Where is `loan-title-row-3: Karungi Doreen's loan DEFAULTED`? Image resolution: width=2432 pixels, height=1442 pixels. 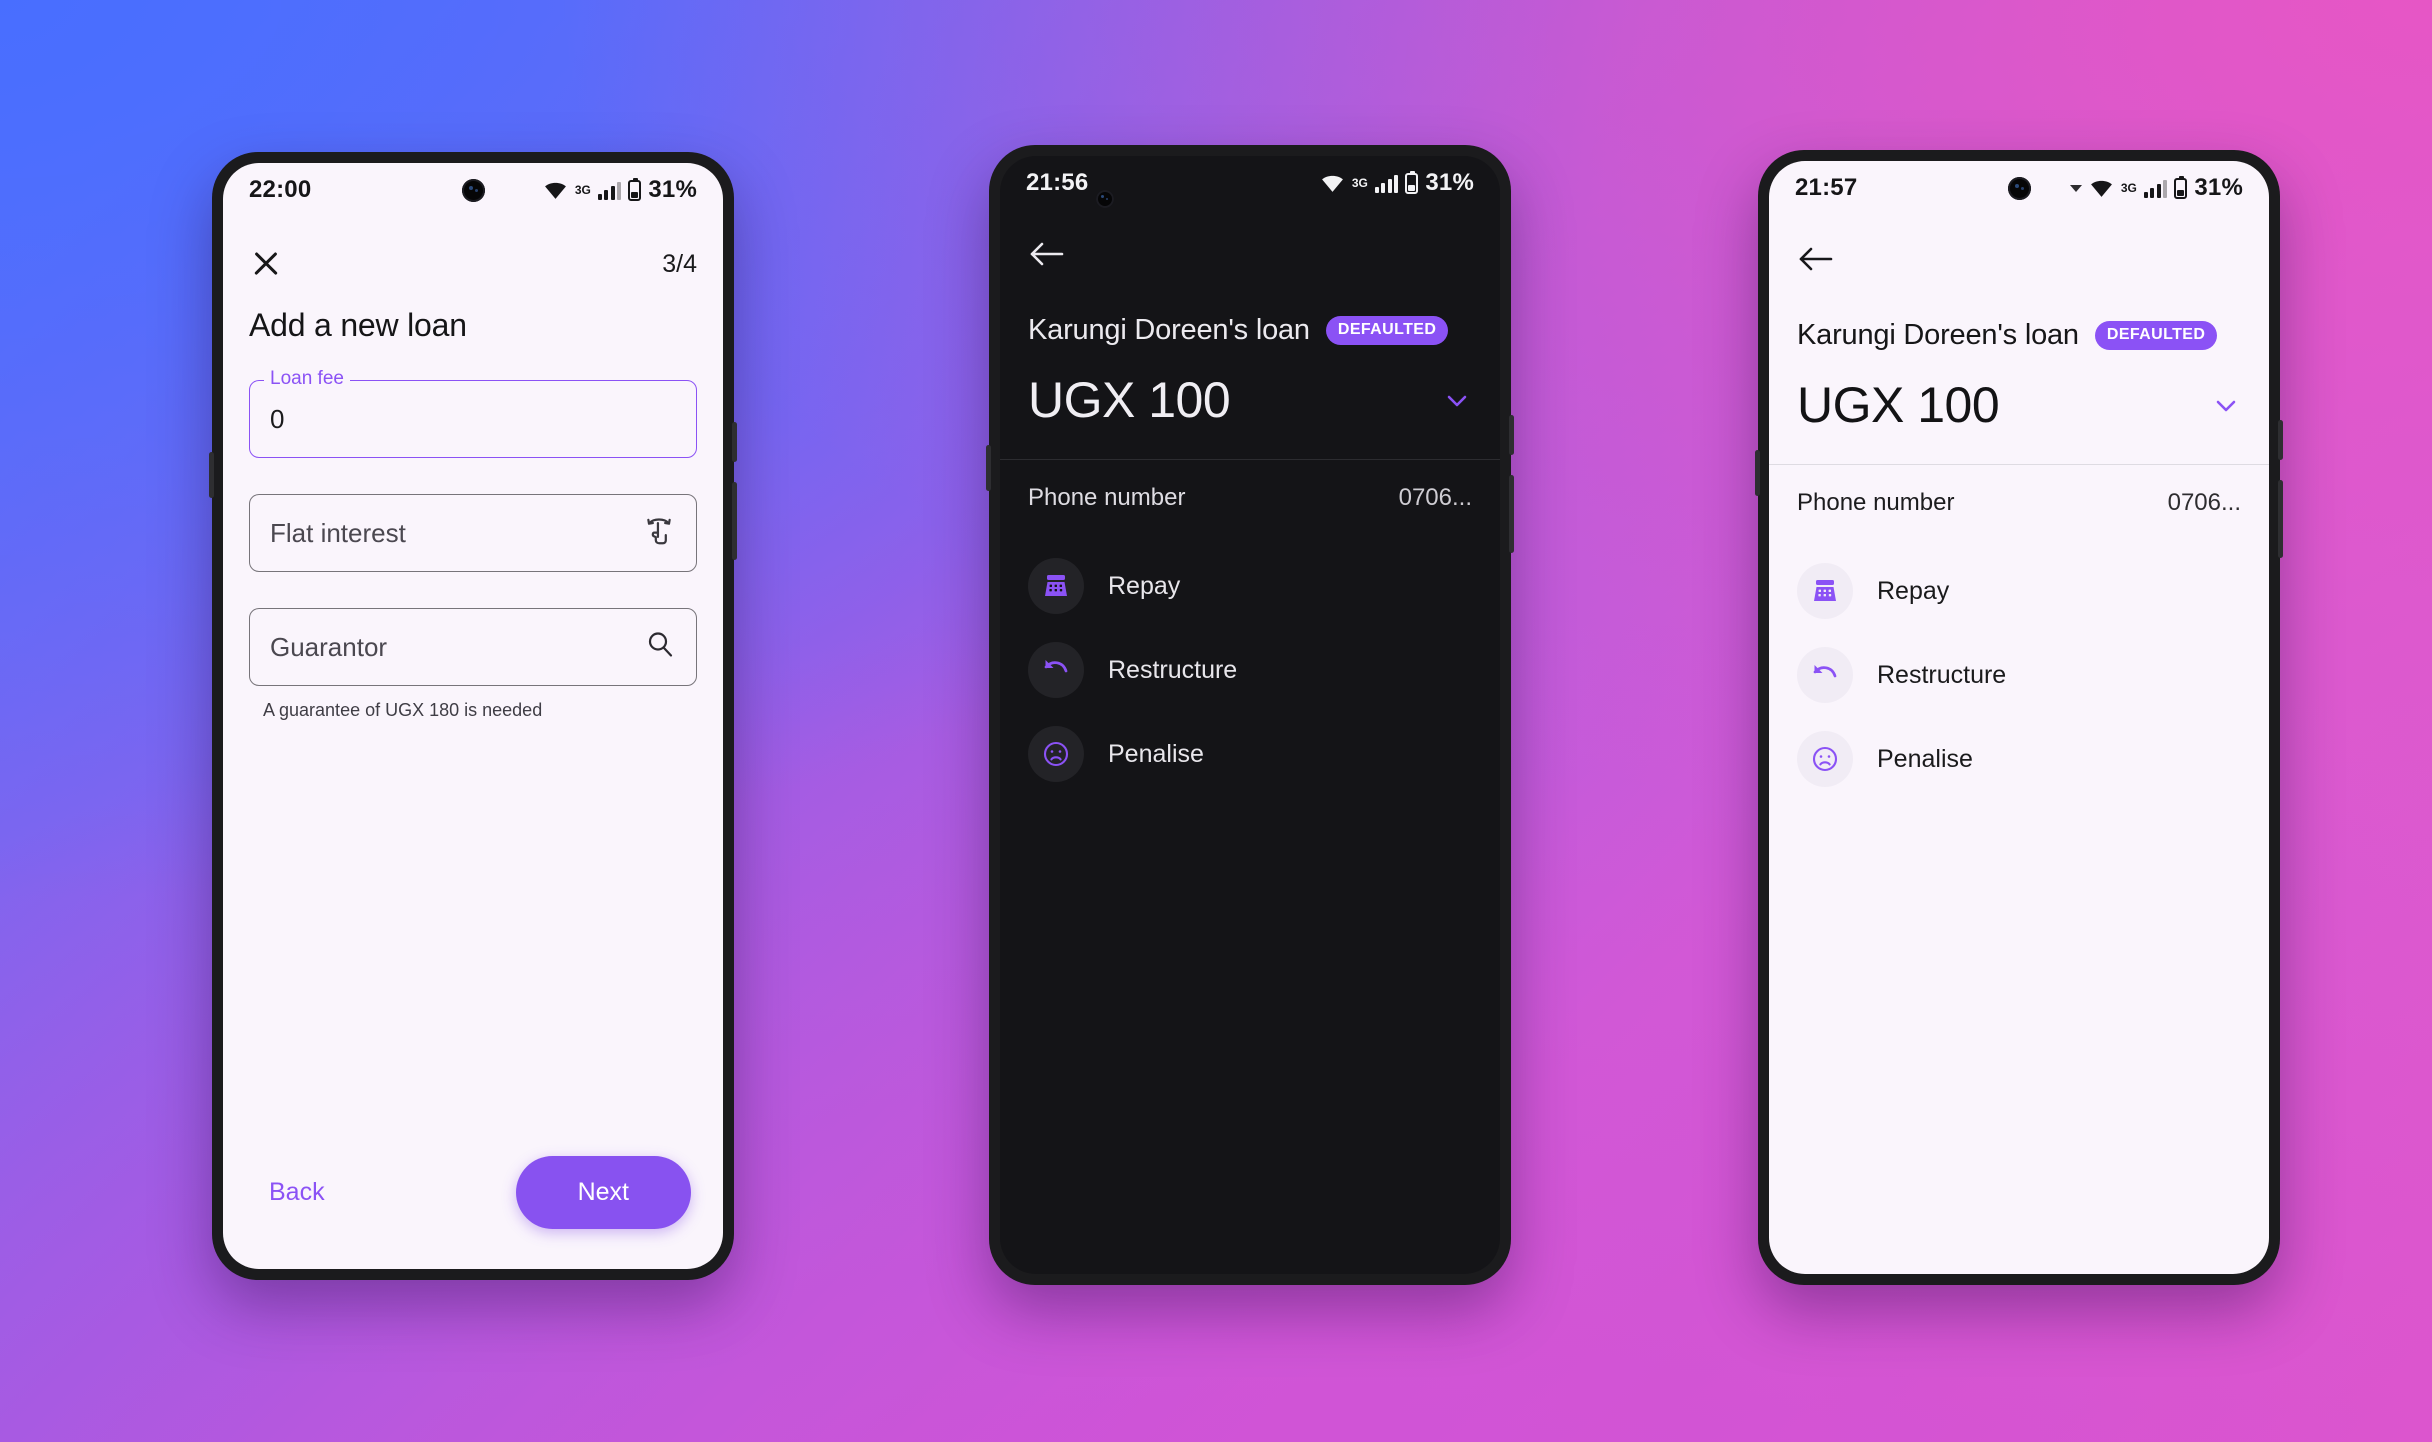 loan-title-row-3: Karungi Doreen's loan DEFAULTED is located at coordinates (2019, 313).